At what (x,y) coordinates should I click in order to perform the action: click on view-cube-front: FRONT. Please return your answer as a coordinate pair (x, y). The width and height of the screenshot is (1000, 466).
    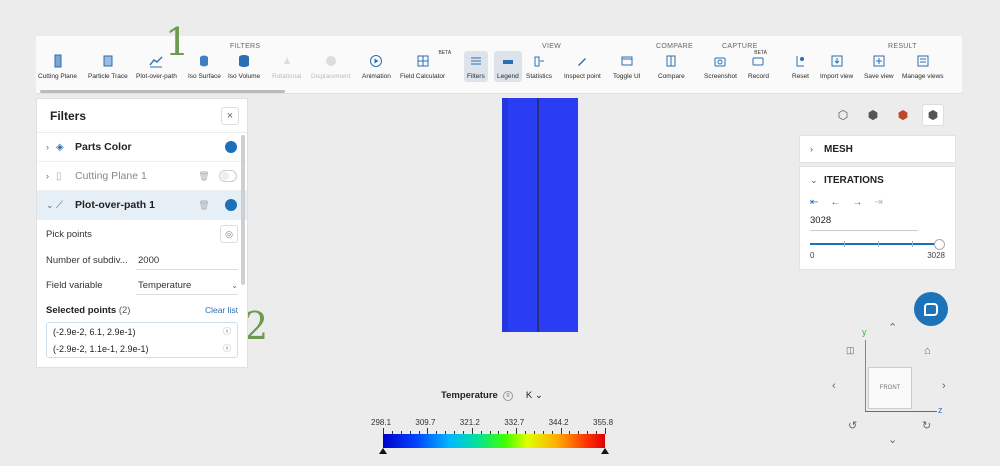
    Looking at the image, I should click on (890, 388).